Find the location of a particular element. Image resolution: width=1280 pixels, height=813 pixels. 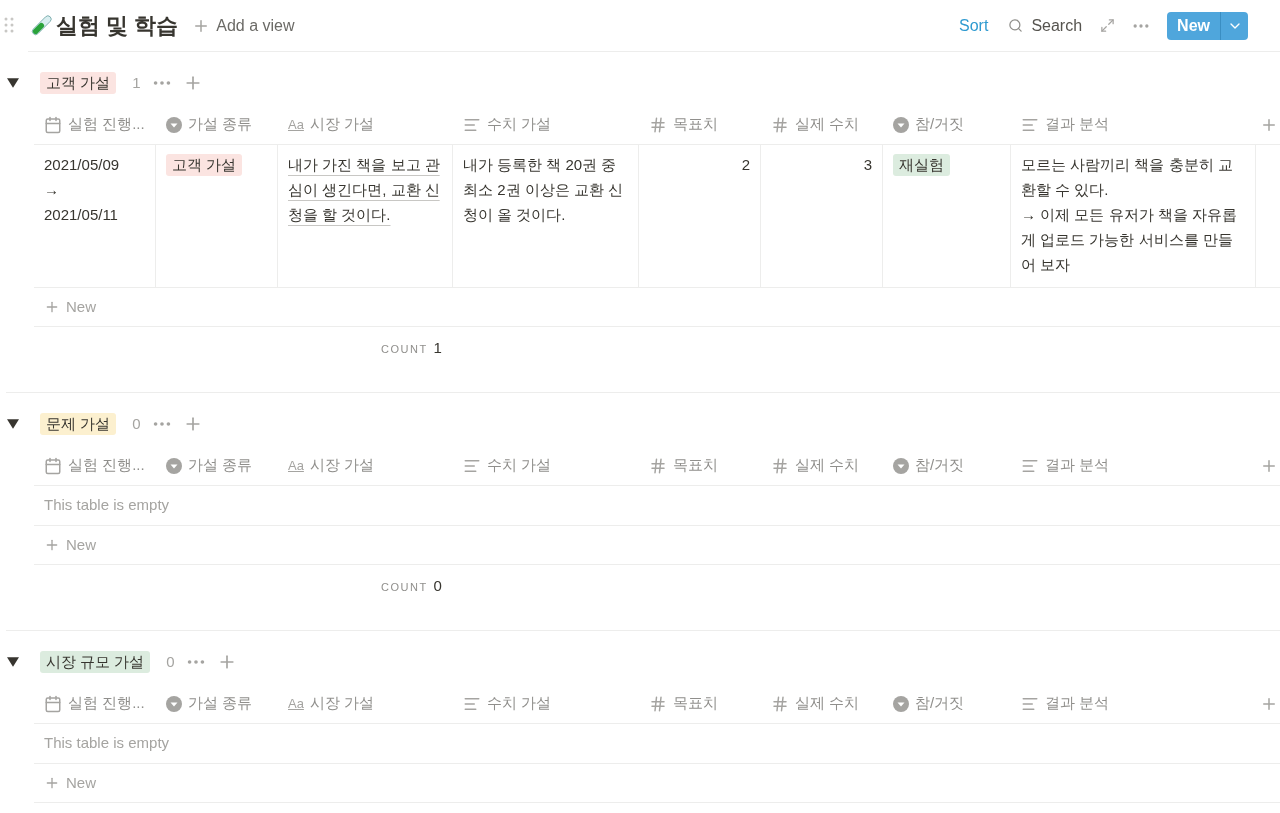

search-icon is located at coordinates (1016, 25).